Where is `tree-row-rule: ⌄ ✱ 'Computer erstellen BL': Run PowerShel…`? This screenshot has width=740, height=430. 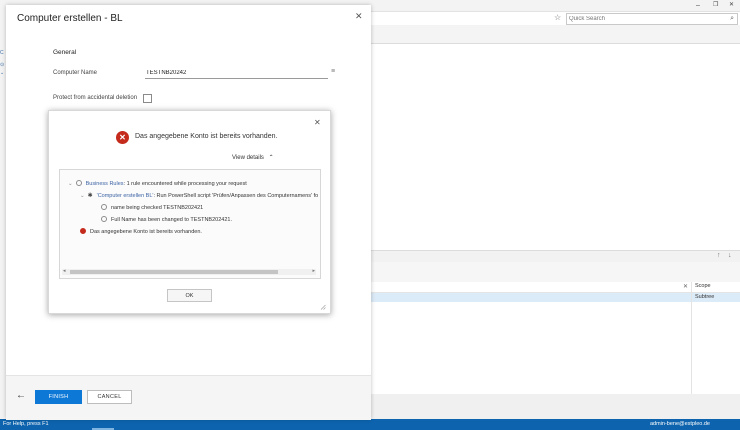
tree-row-rule: ⌄ ✱ 'Computer erstellen BL': Run PowerShel… is located at coordinates (199, 195).